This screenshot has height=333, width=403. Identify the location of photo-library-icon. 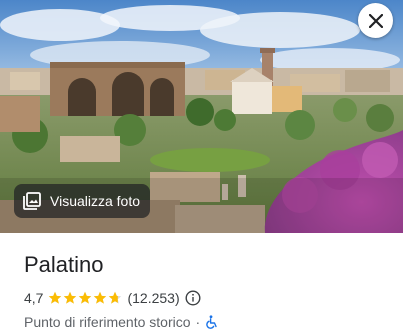
(32, 201).